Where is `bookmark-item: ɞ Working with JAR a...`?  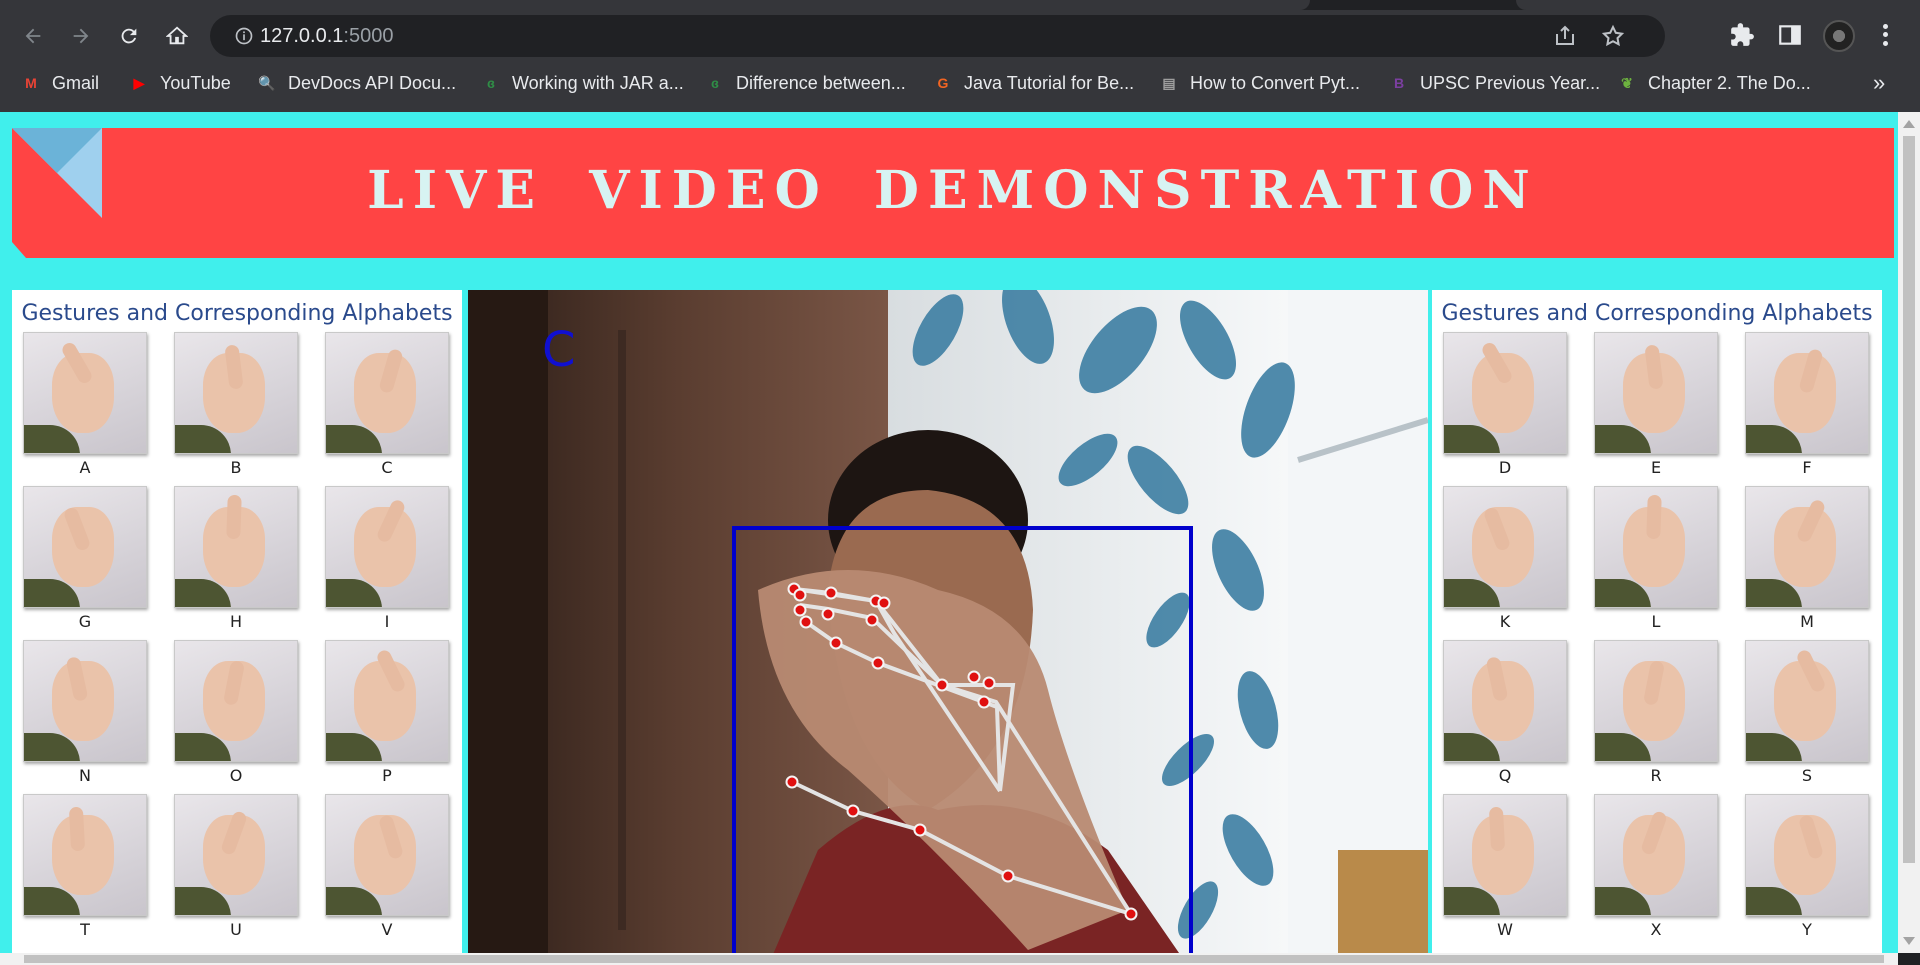
bookmark-item: ɞ Working with JAR a... is located at coordinates (582, 83).